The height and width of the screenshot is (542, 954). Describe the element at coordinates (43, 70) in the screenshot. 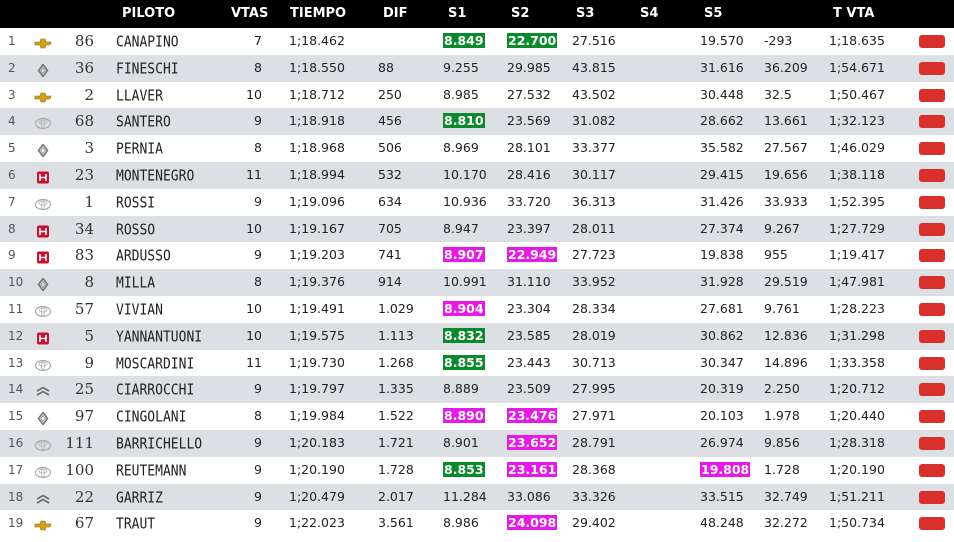

I see `renault-logo-icon` at that location.